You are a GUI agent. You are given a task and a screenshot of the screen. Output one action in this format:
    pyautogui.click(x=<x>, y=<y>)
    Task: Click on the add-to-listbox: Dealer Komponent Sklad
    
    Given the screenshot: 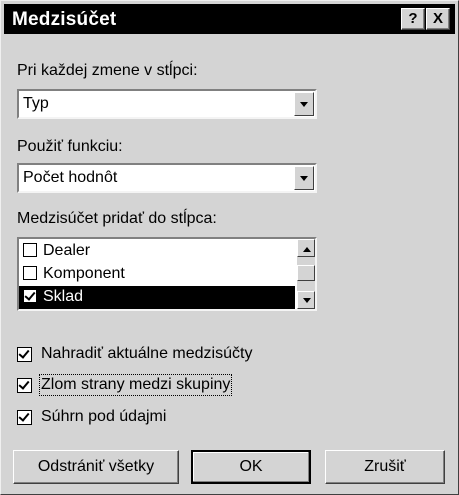 What is the action you would take?
    pyautogui.click(x=167, y=274)
    